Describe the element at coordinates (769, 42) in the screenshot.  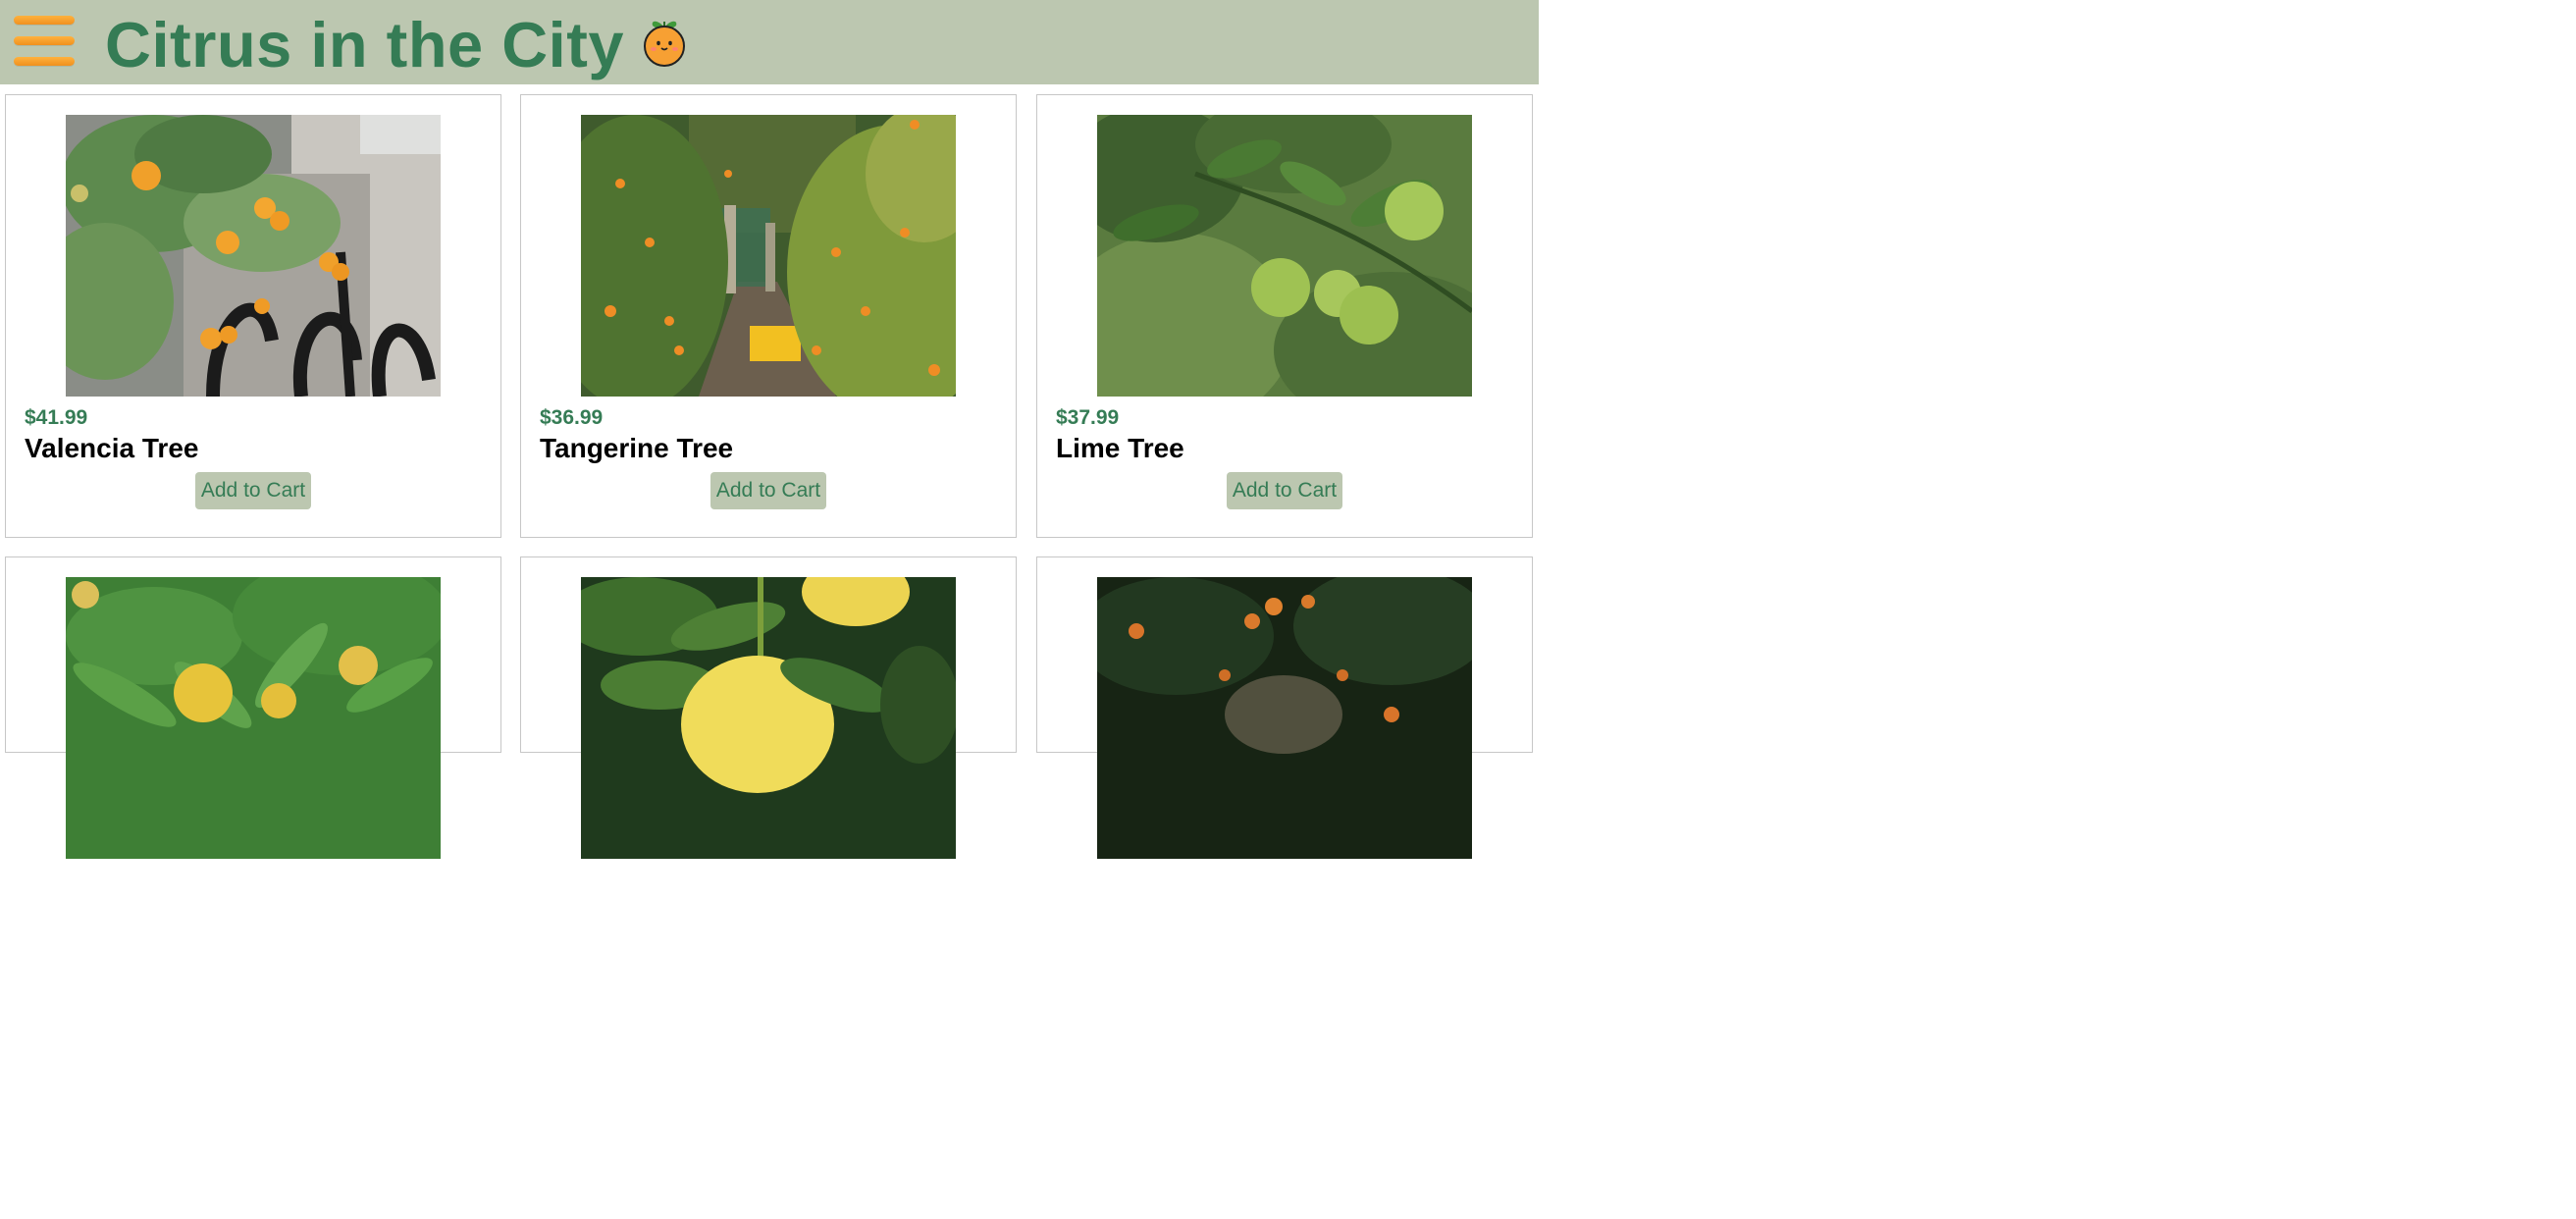
I see `site-header: Citrus in the City` at that location.